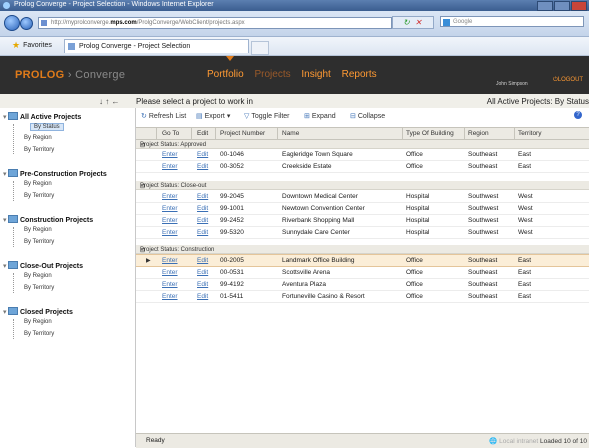  Describe the element at coordinates (12, 23) in the screenshot. I see `back-button` at that location.